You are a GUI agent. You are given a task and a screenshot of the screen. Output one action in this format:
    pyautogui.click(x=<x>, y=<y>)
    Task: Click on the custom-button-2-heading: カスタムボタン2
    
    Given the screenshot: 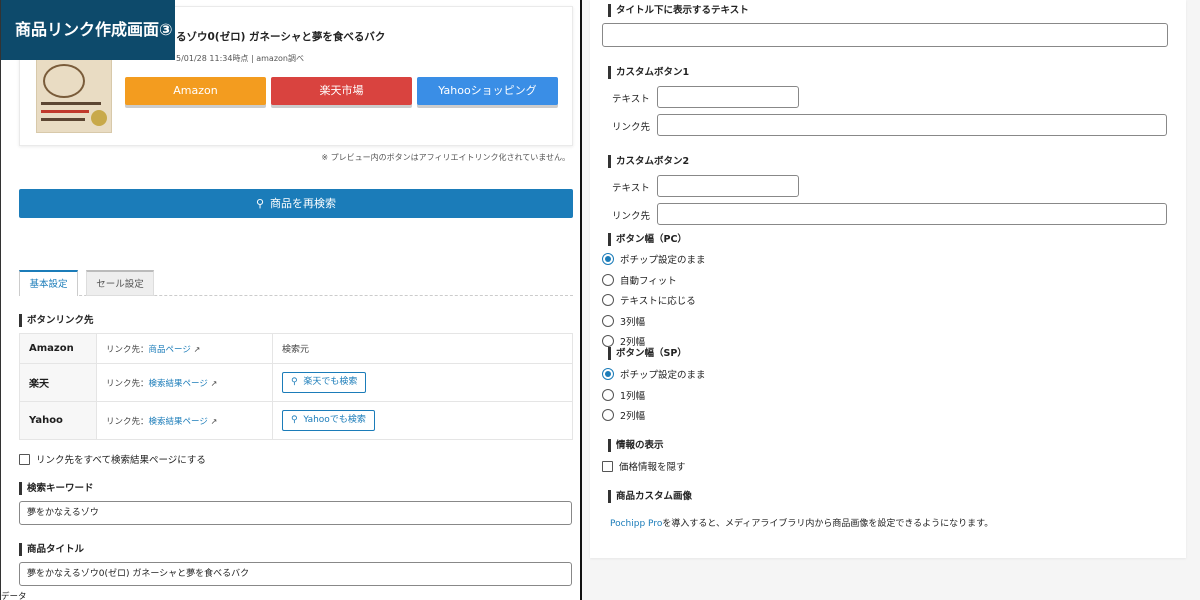 What is the action you would take?
    pyautogui.click(x=648, y=161)
    